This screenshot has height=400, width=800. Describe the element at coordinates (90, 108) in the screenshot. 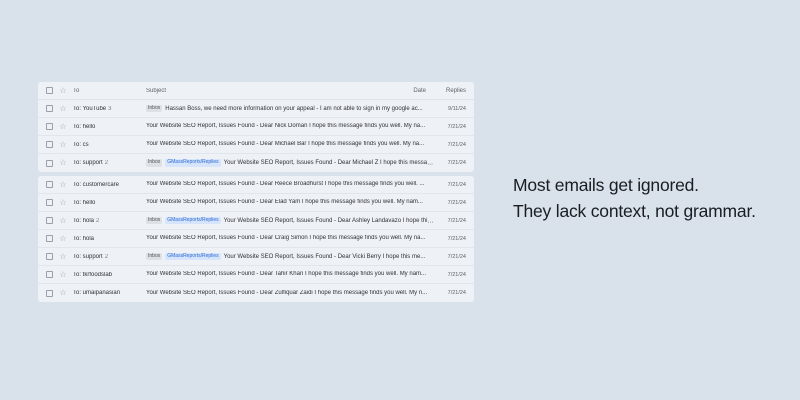

I see `recipient-text: To: YouTube` at that location.